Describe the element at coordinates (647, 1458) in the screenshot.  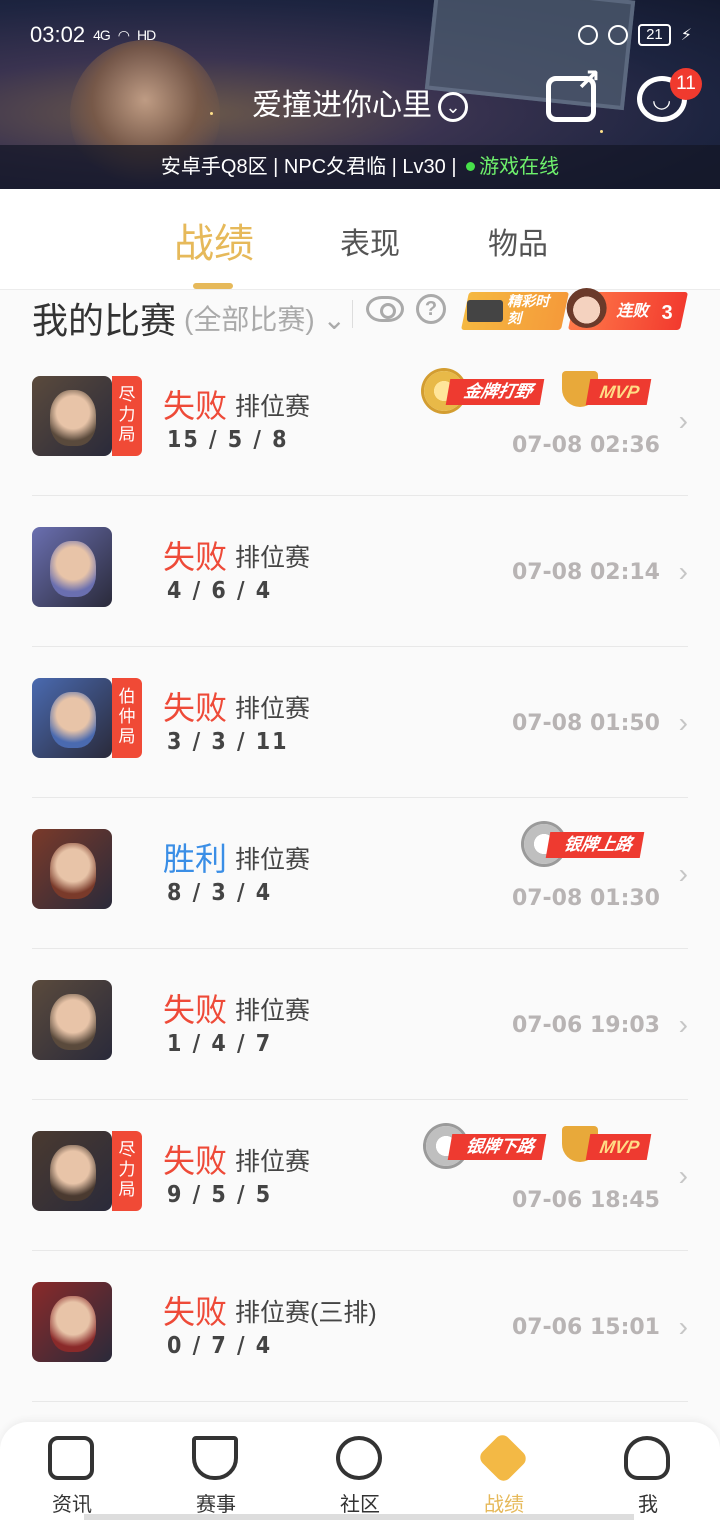
I see `profile-icon` at that location.